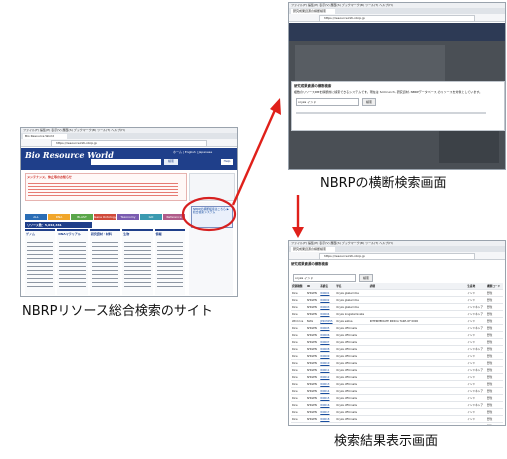 The height and width of the screenshot is (459, 507). What do you see at coordinates (327, 335) in the screenshot?
I see `table-cell: W0006` at bounding box center [327, 335].